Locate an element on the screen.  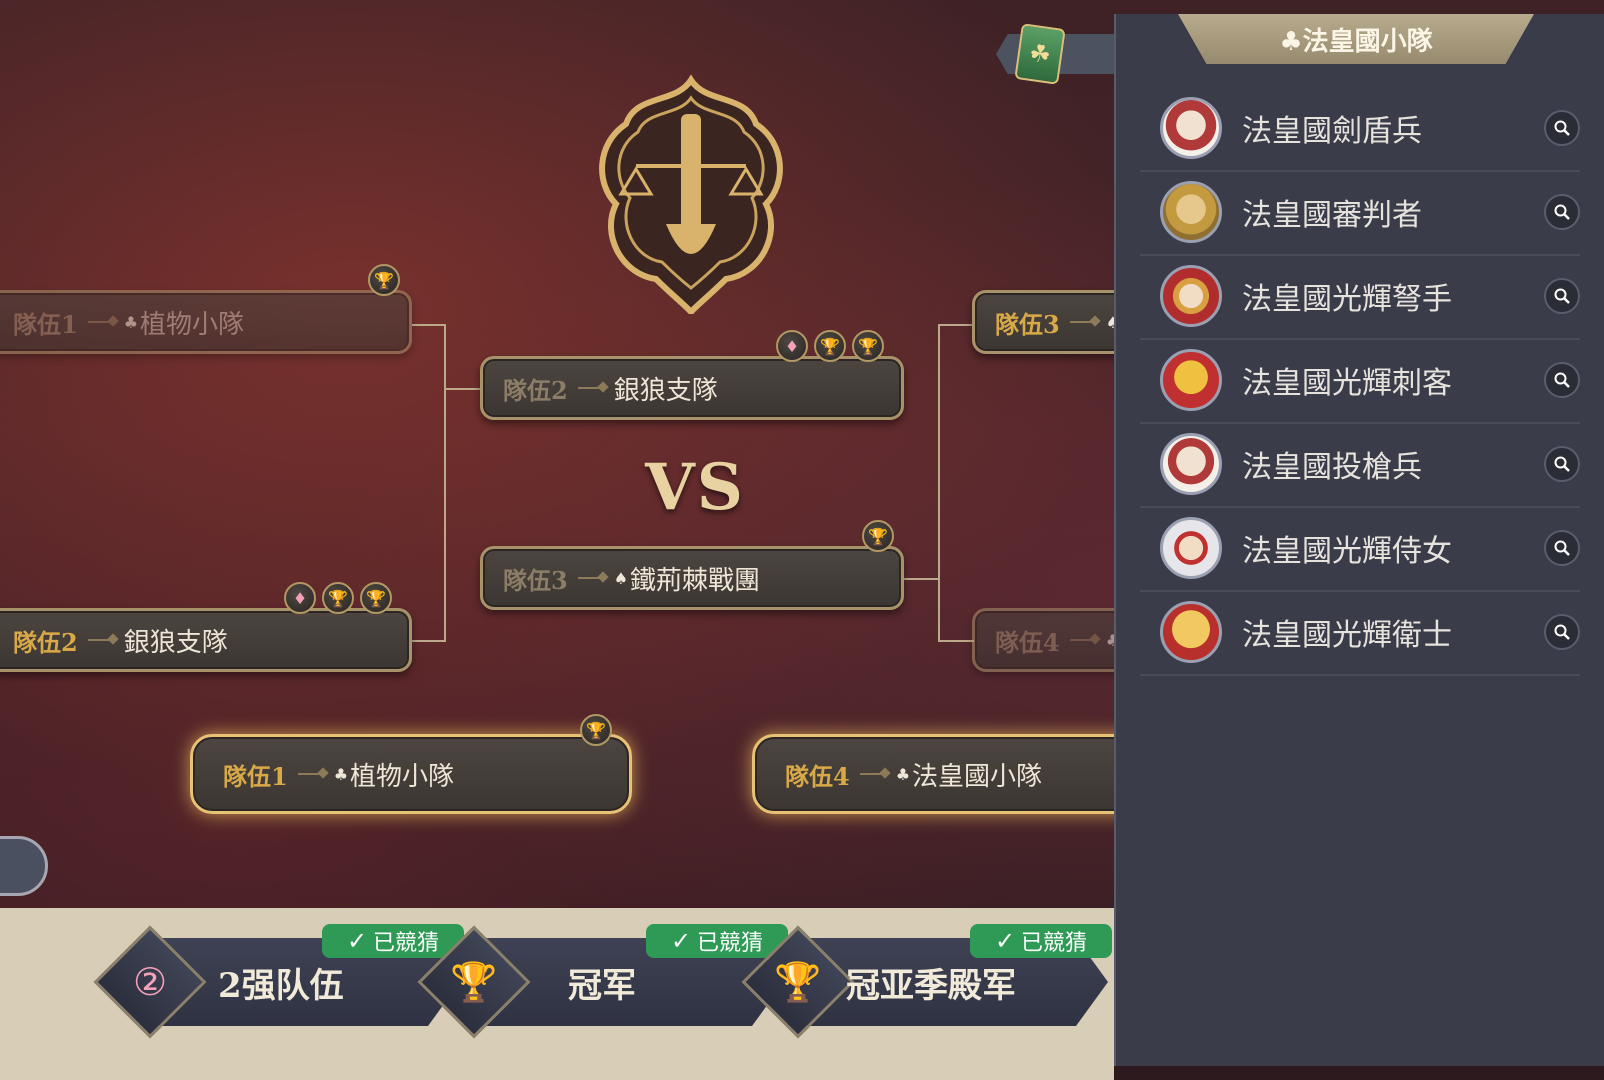
silver-trophy-icon: 🏆 is located at coordinates (878, 536).